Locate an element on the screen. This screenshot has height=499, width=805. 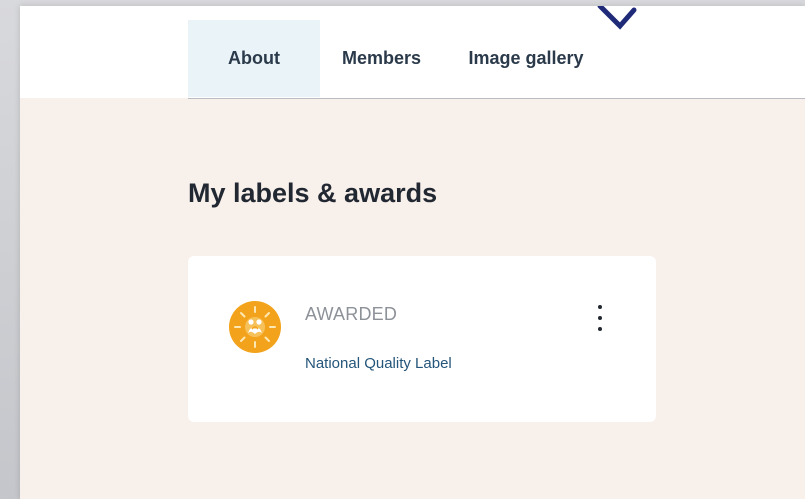
tab-about: About is located at coordinates (254, 58).